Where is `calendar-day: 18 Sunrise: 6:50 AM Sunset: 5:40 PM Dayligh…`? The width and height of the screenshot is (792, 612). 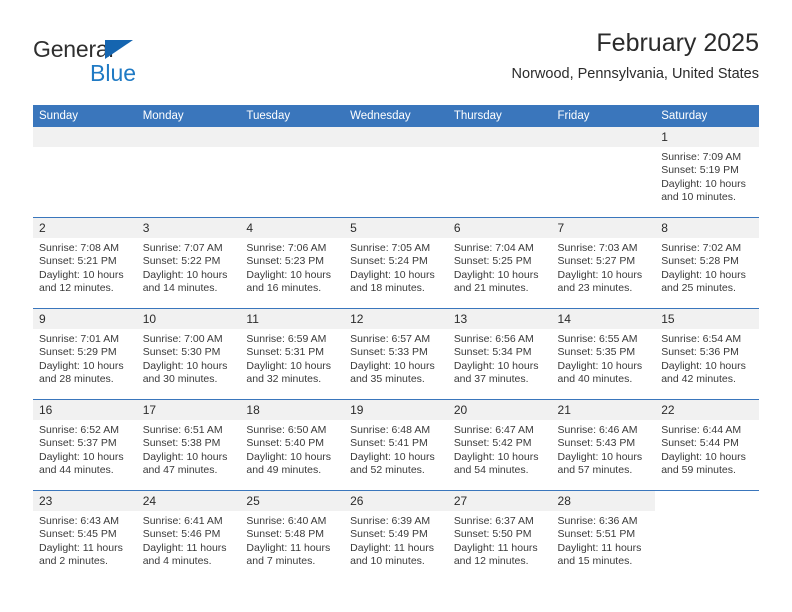 calendar-day: 18 Sunrise: 6:50 AM Sunset: 5:40 PM Dayligh… is located at coordinates (292, 445).